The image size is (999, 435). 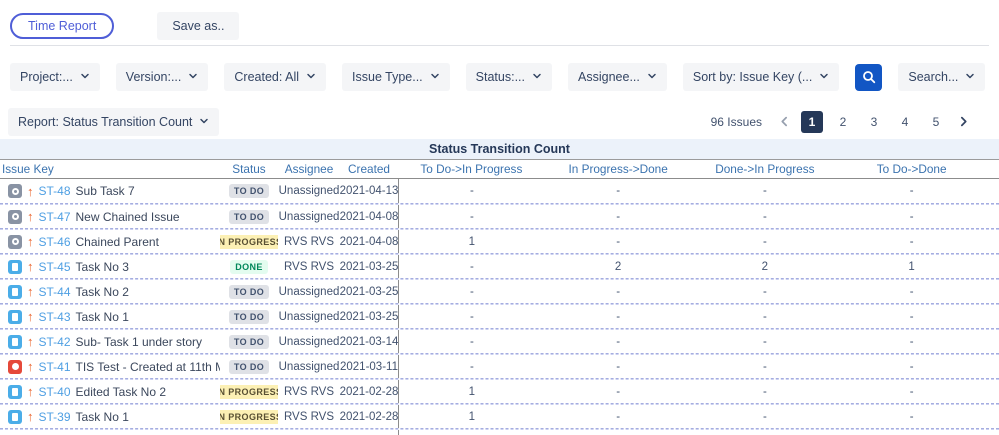 I want to click on issue-key-link: ST-39, so click(x=55, y=417).